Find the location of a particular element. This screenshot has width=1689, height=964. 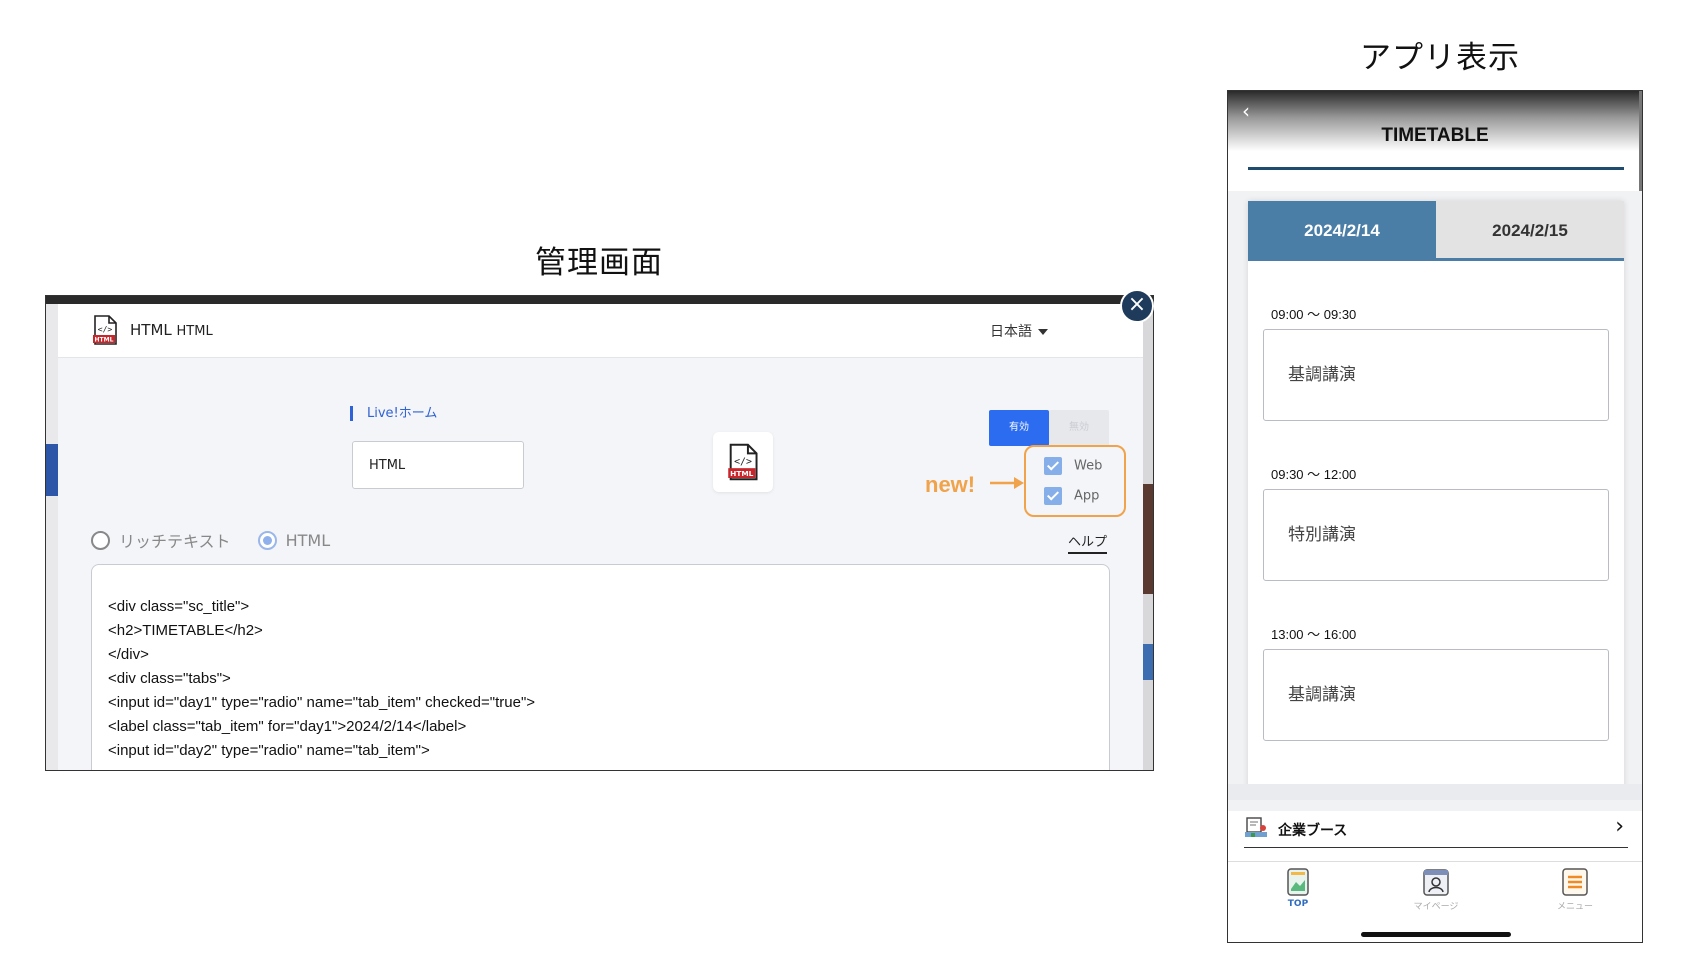

arrow-right-icon is located at coordinates (1007, 483).